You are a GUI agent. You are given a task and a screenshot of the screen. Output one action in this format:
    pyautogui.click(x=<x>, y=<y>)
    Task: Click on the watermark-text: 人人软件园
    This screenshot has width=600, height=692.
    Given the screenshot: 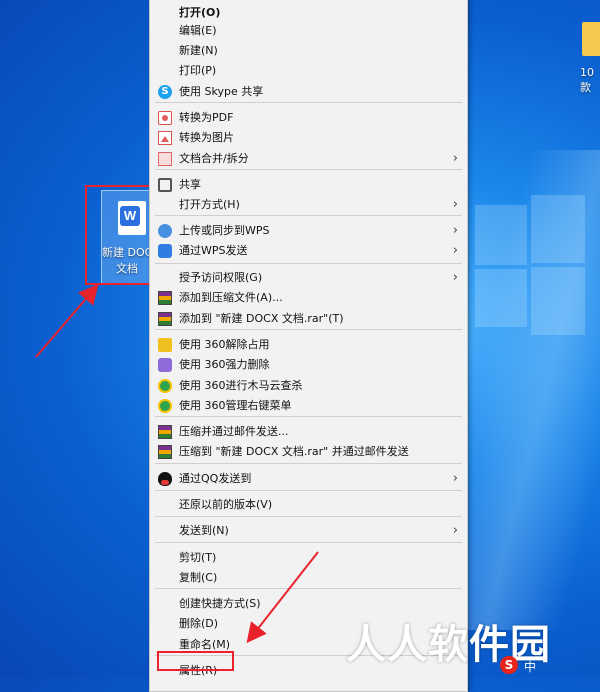 What is the action you would take?
    pyautogui.click(x=448, y=645)
    